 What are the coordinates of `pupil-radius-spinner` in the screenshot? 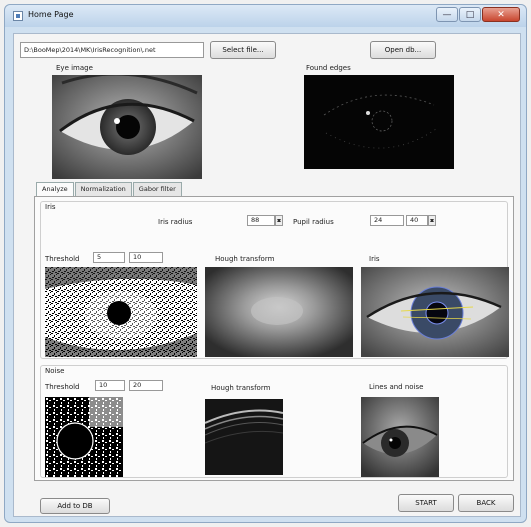 It's located at (432, 220).